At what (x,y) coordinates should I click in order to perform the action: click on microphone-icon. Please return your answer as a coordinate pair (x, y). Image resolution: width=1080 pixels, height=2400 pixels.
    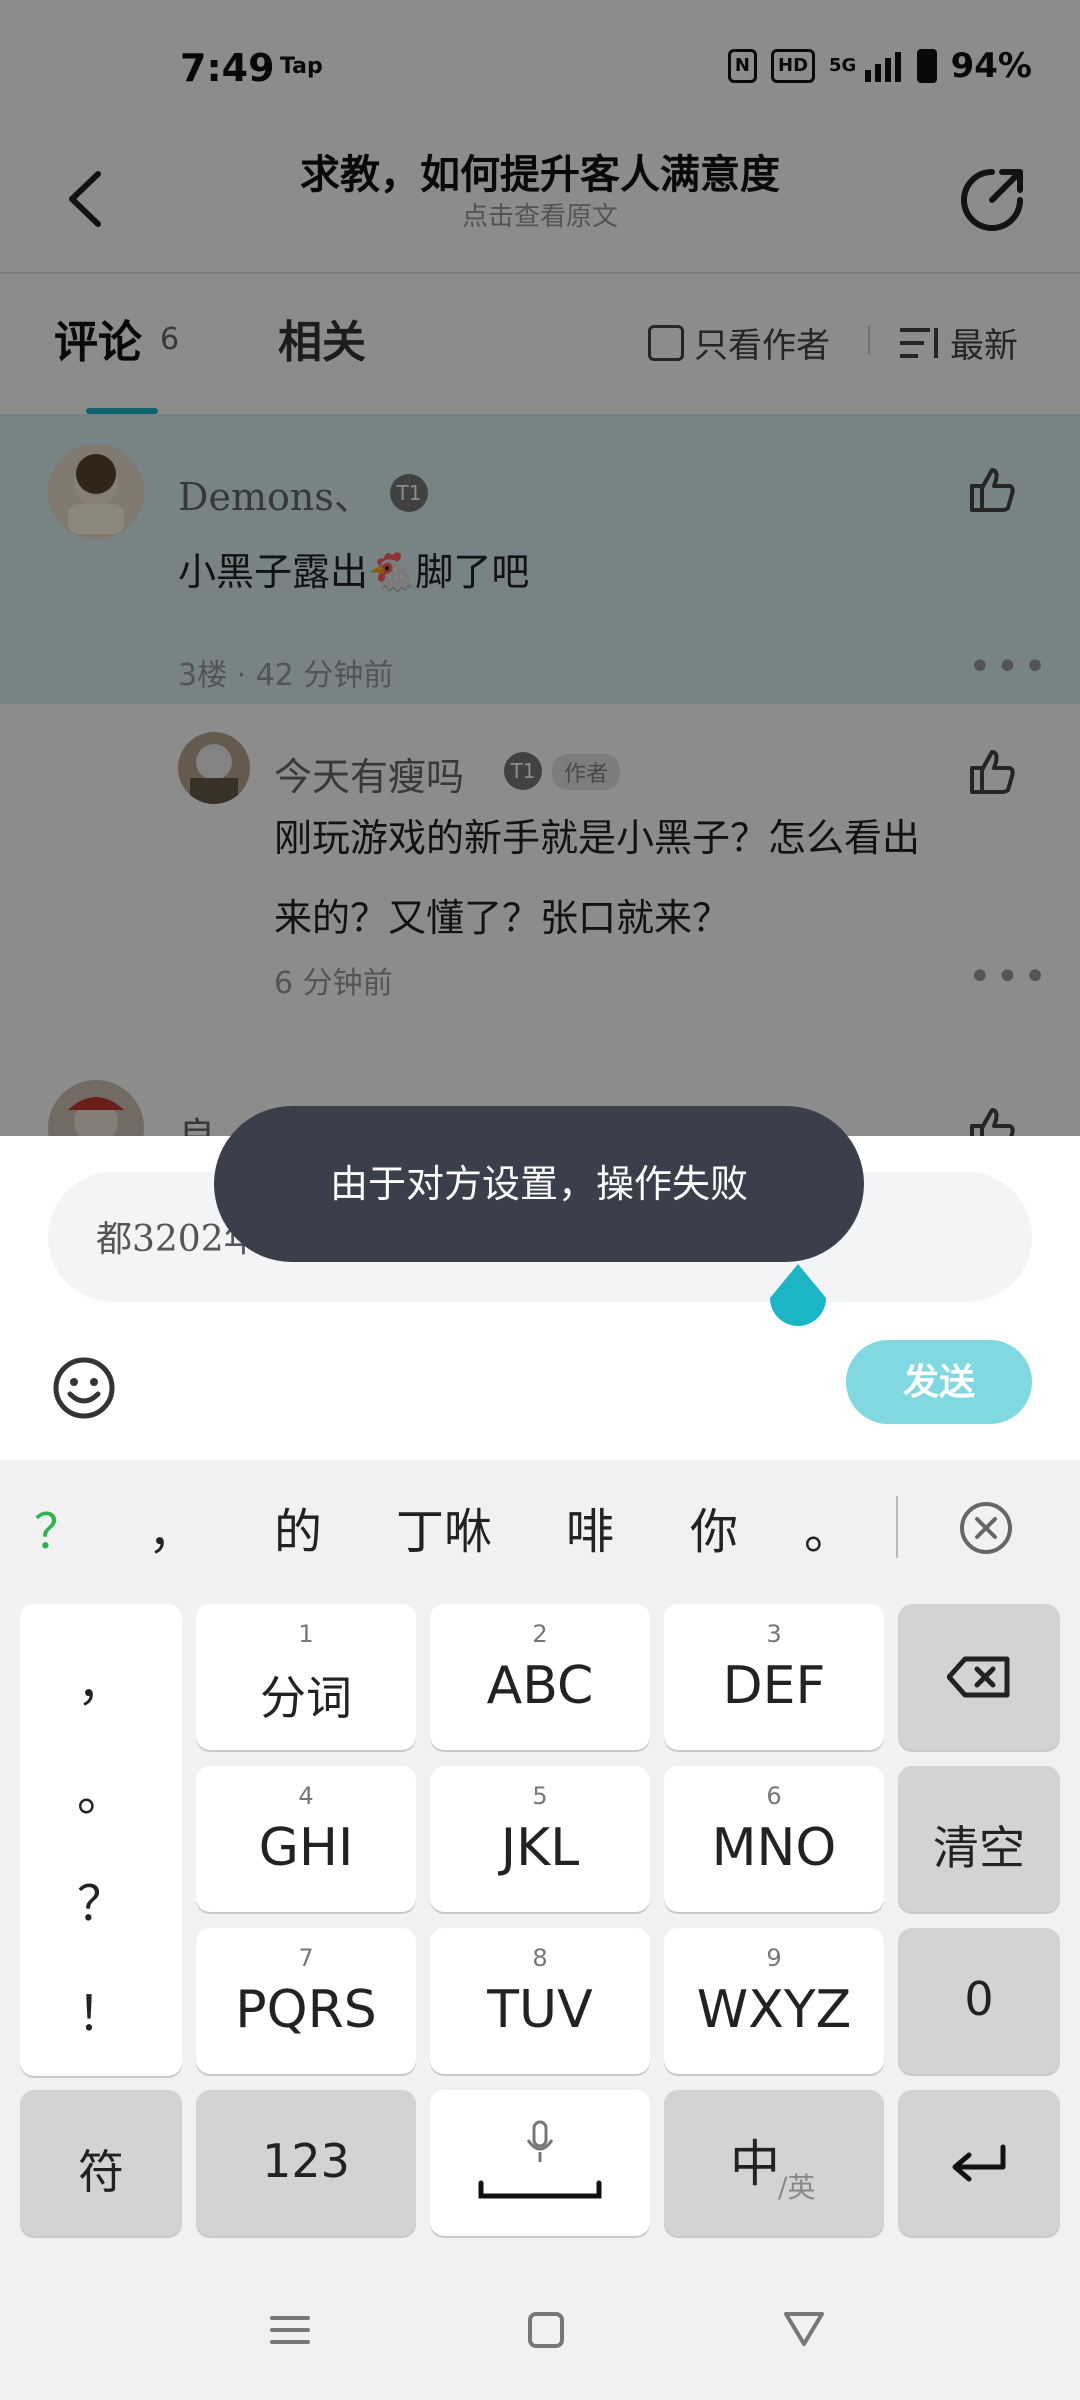
    Looking at the image, I should click on (540, 2141).